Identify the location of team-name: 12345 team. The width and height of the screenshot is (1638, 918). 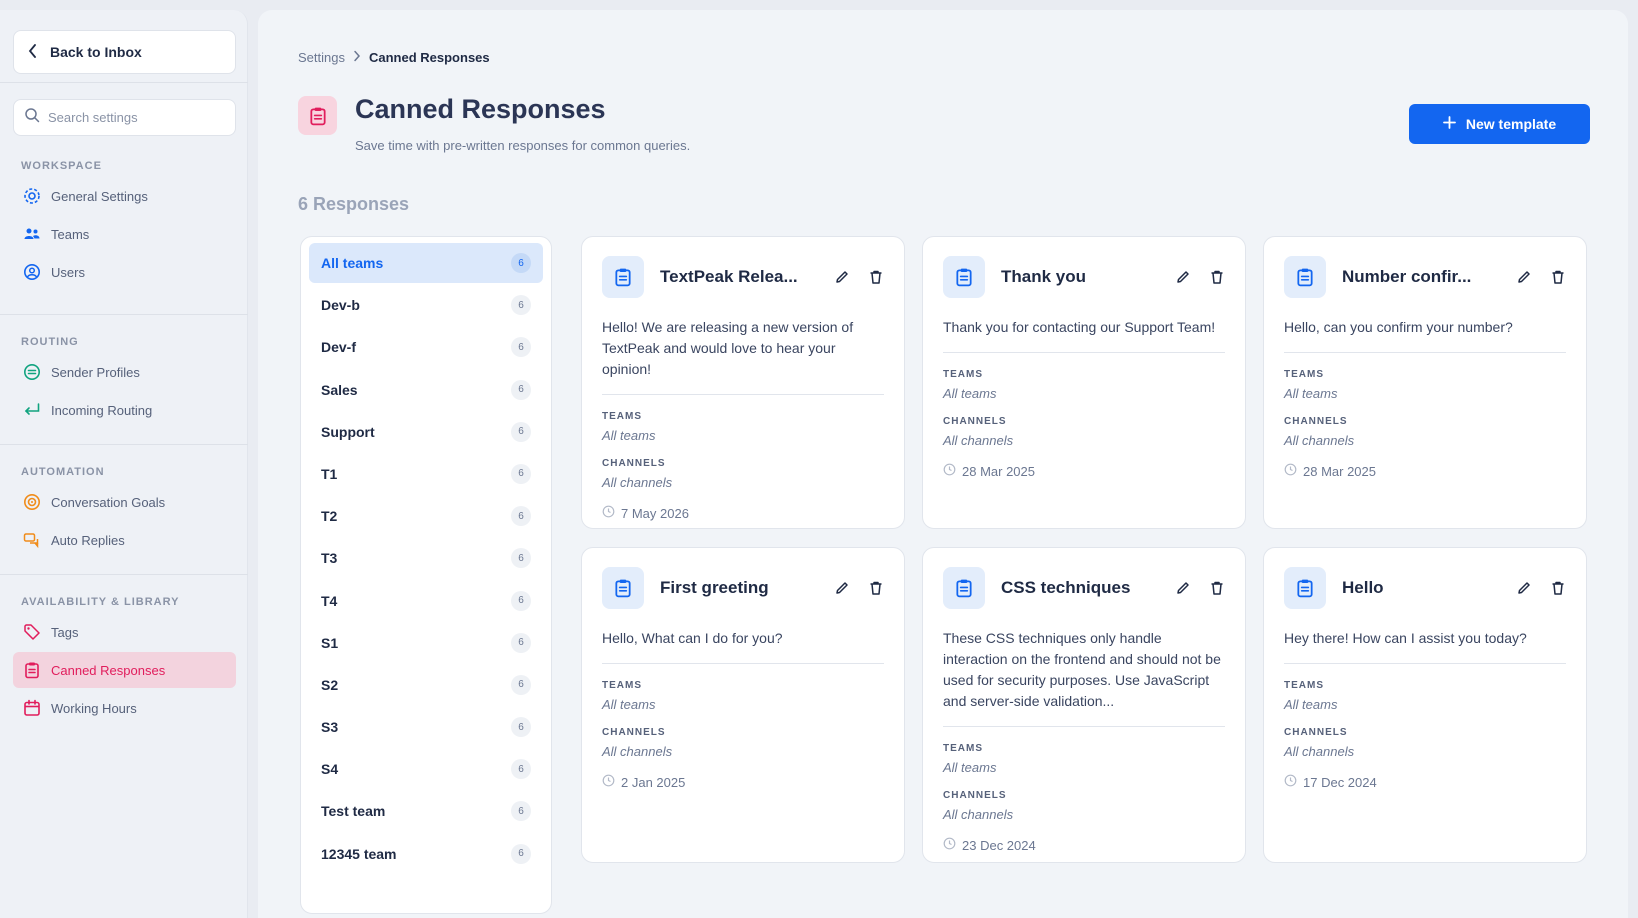
(359, 853).